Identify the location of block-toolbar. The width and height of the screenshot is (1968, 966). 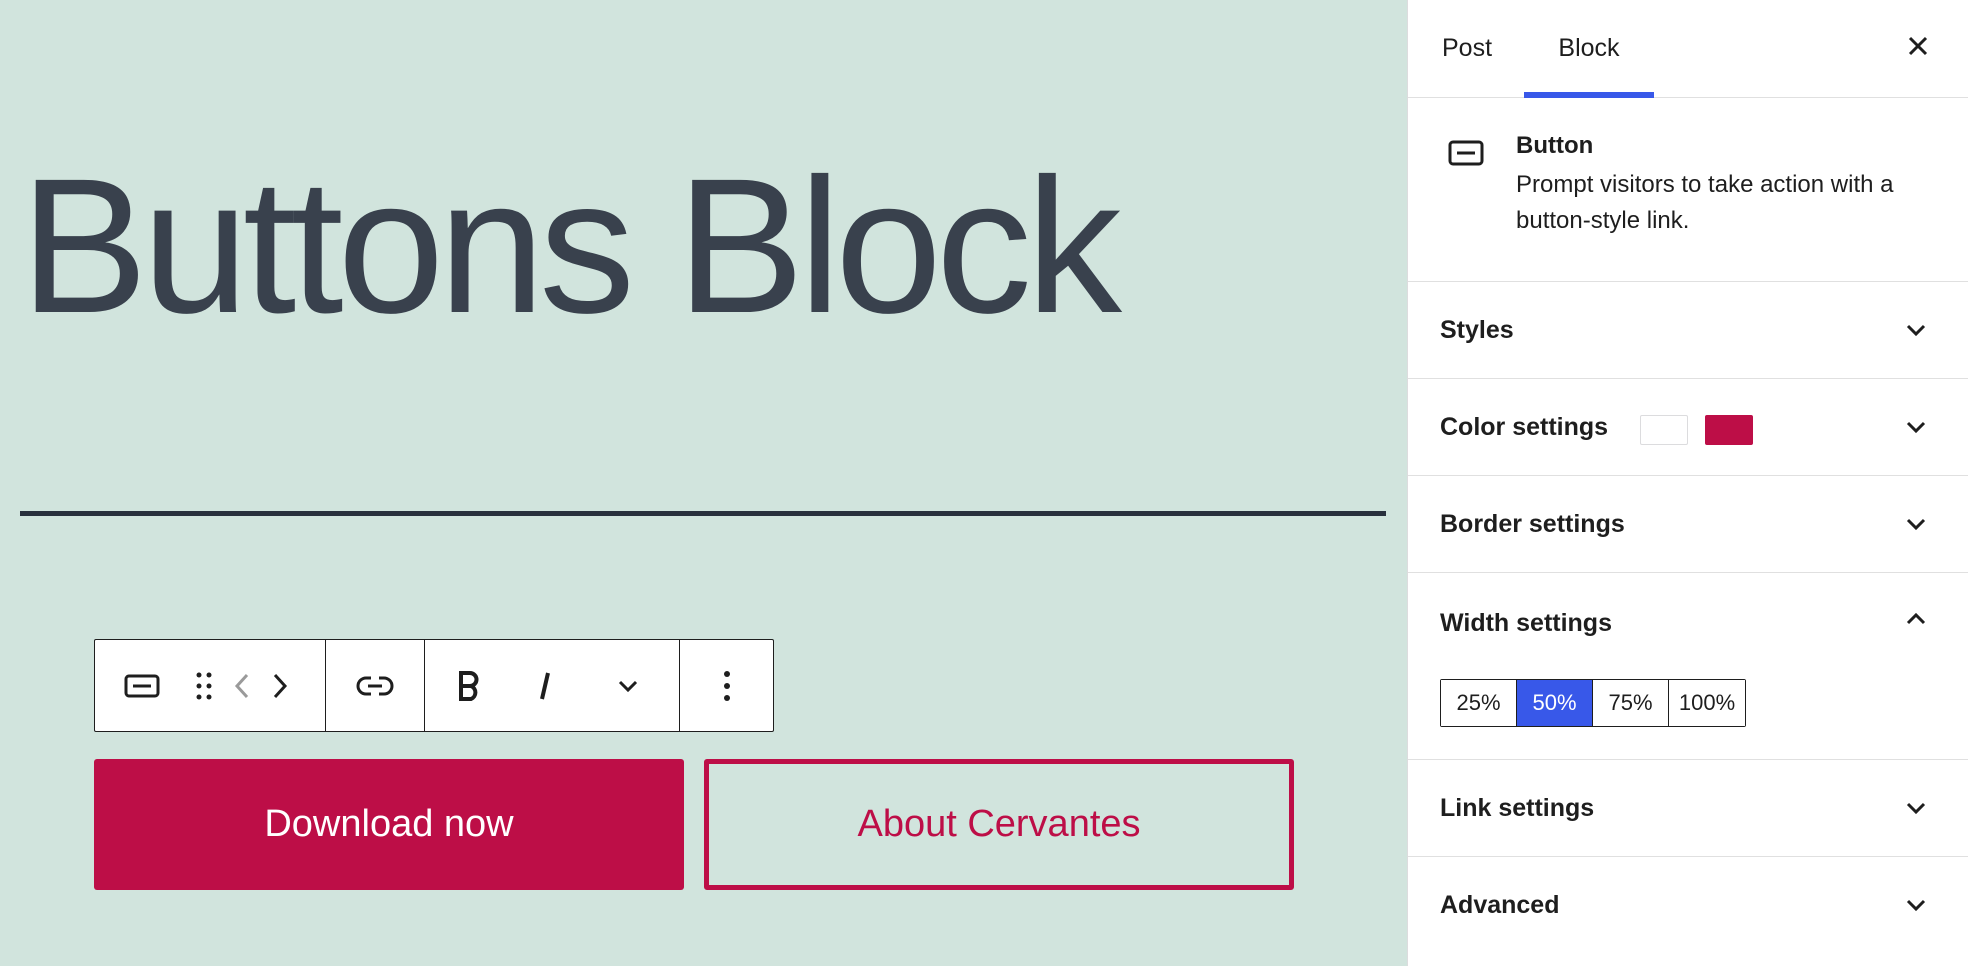
(434, 685).